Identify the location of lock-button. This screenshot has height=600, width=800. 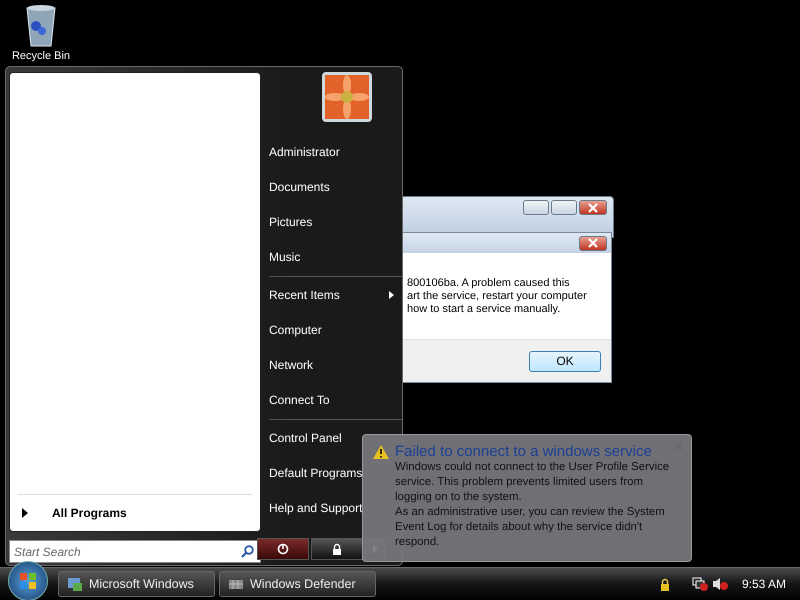
(337, 549).